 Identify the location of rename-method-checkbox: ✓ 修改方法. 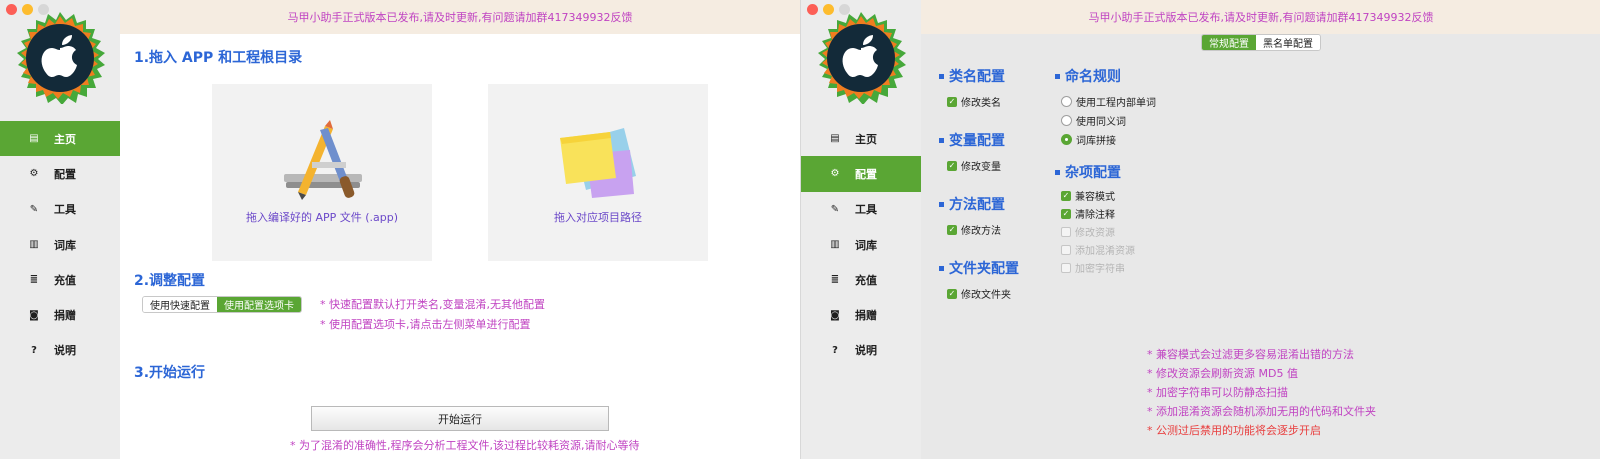
(974, 229).